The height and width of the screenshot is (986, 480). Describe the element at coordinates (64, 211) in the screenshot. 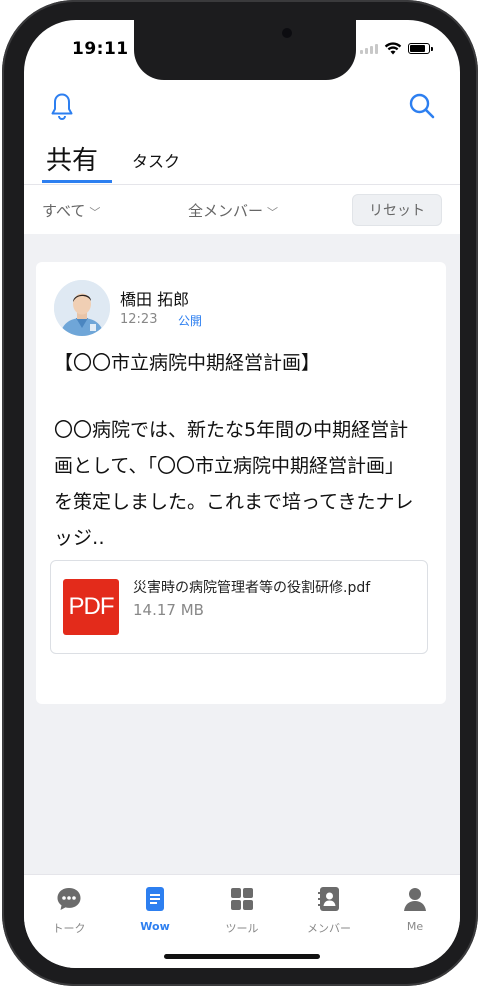

I see `scope-filter-label: すべて` at that location.